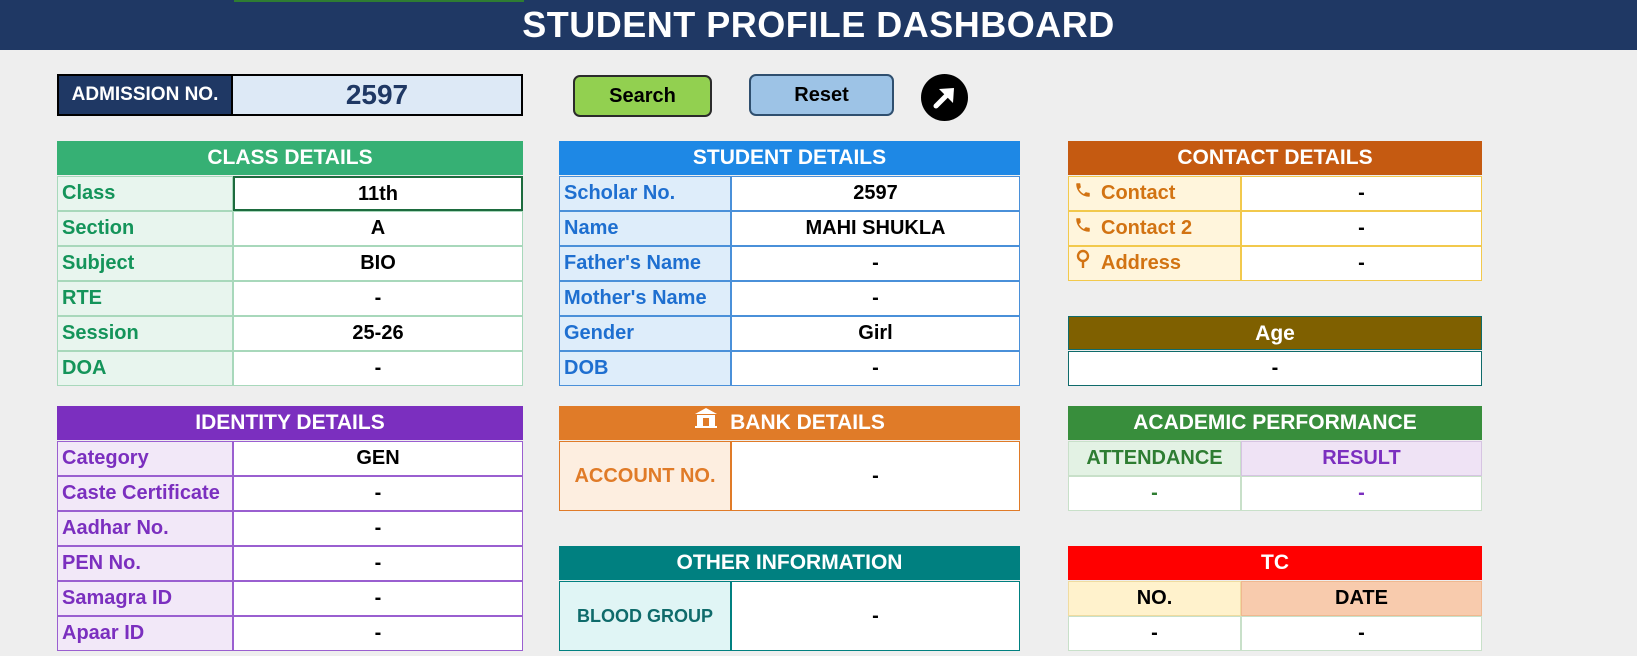 The width and height of the screenshot is (1637, 656). What do you see at coordinates (145, 633) in the screenshot?
I see `apaar-id-label: Apaar ID` at bounding box center [145, 633].